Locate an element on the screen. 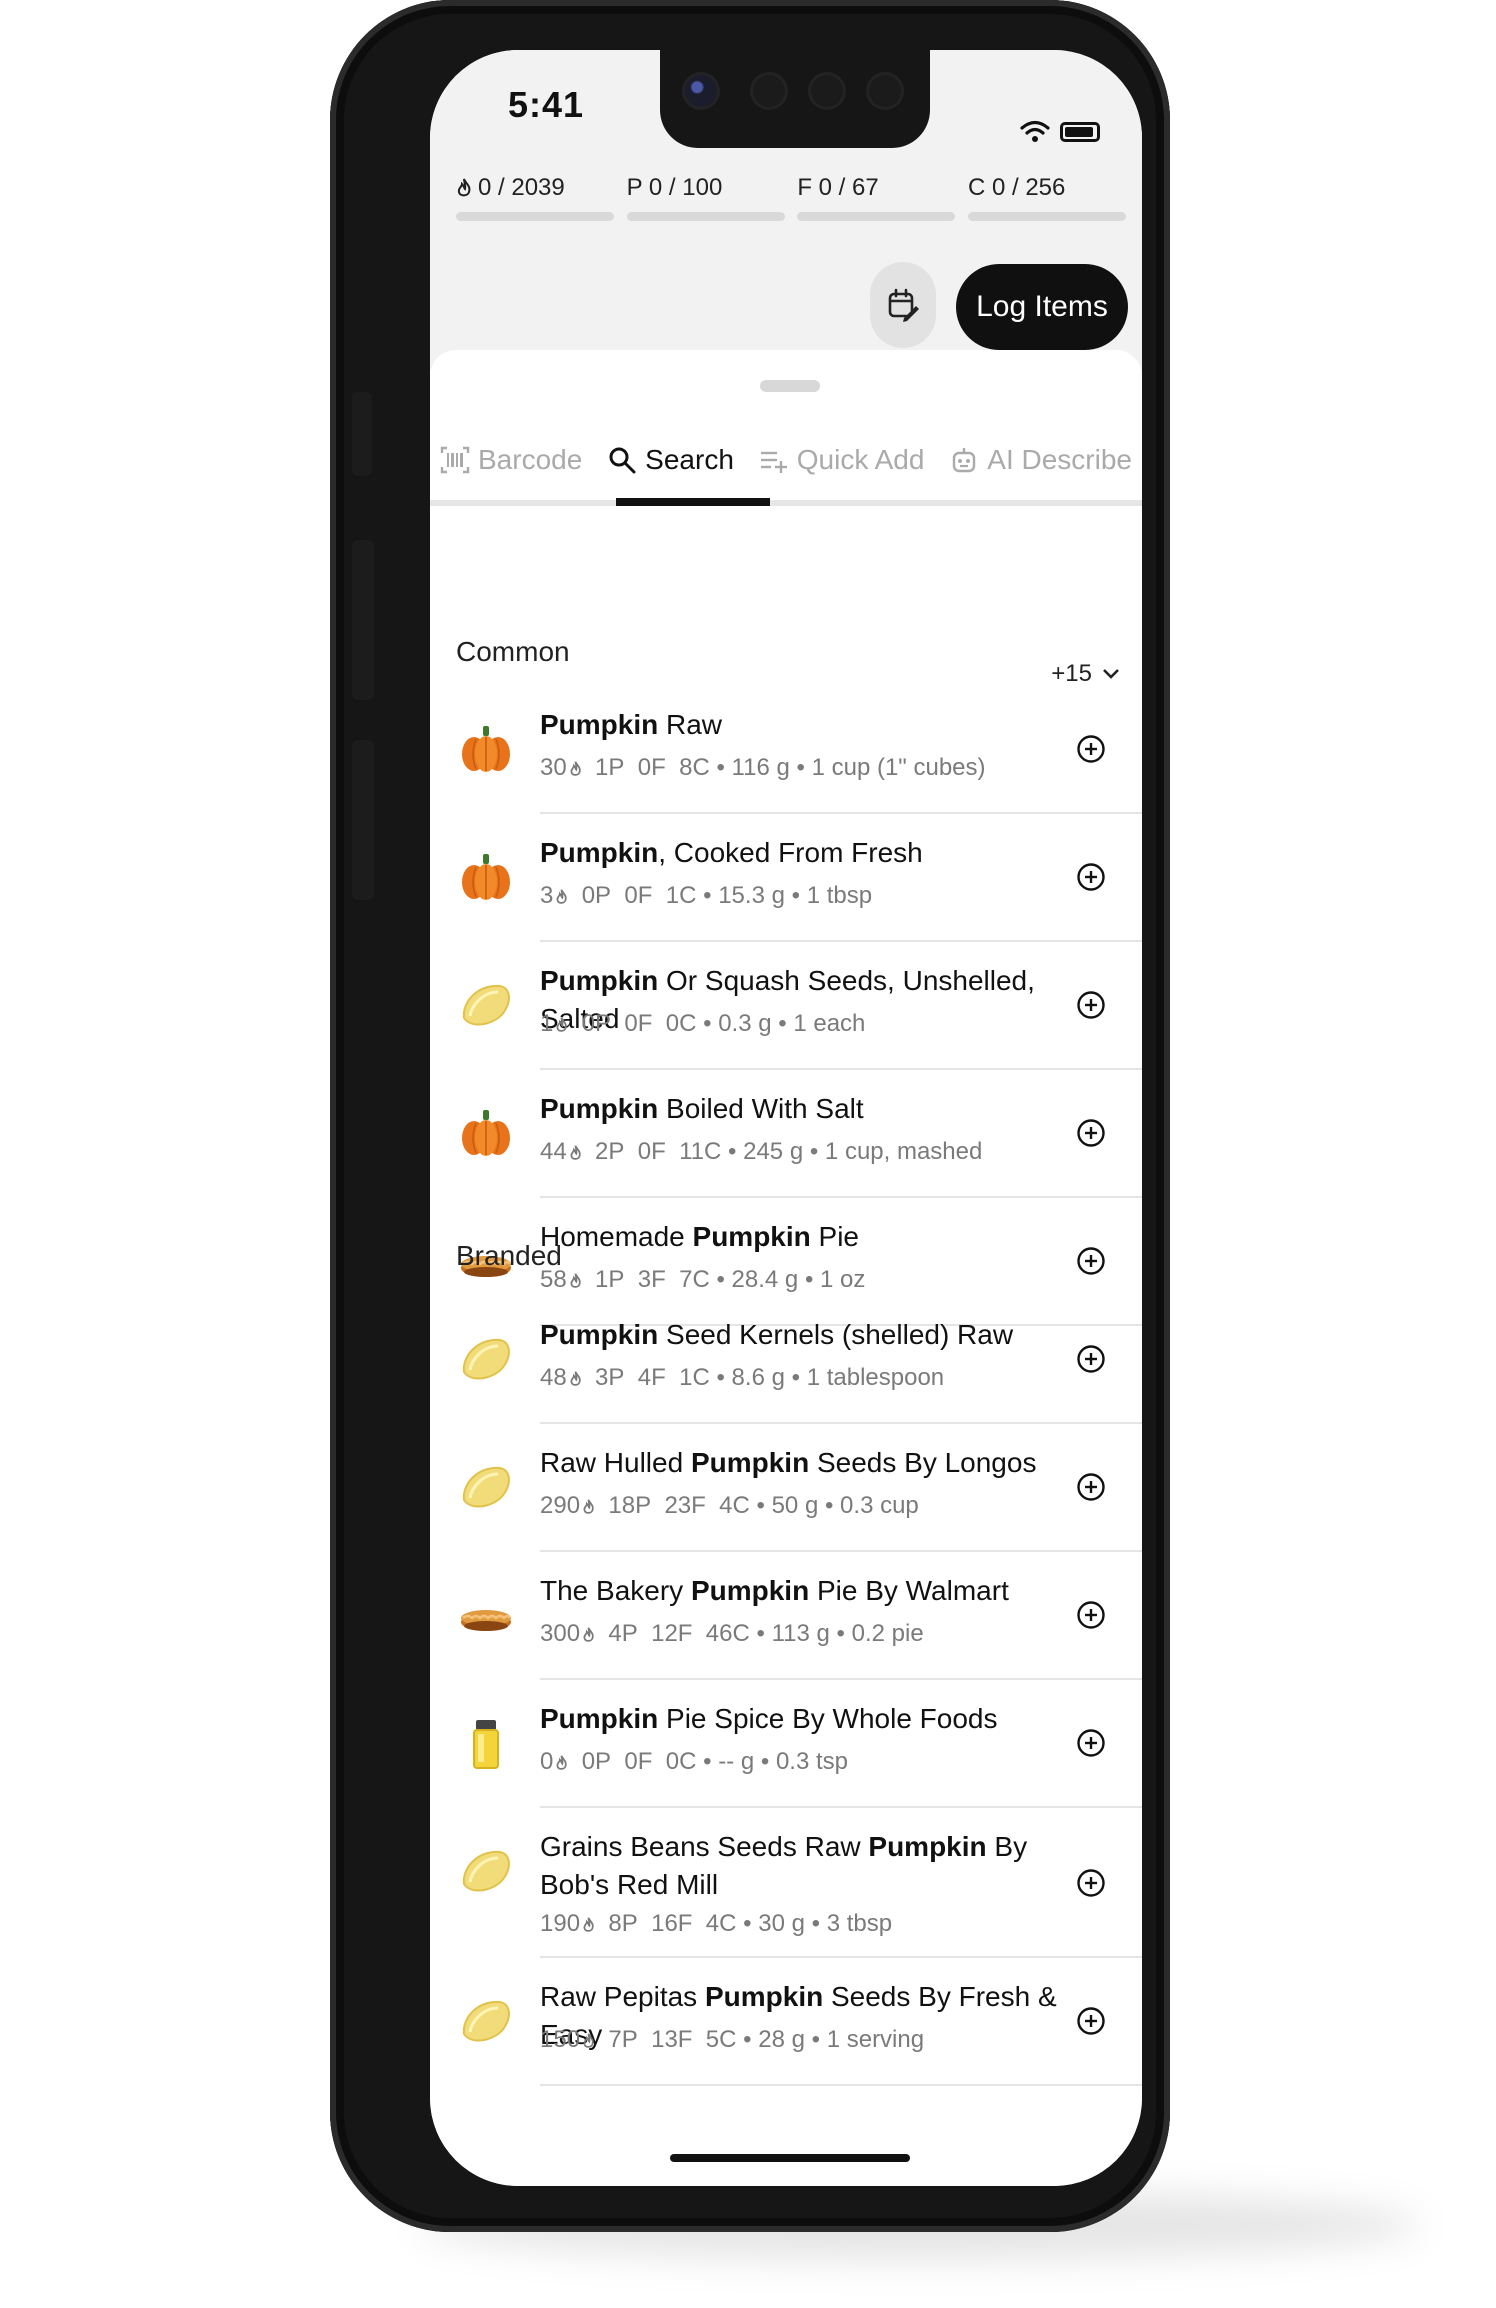 This screenshot has height=2308, width=1496. food-fat: 3F is located at coordinates (651, 1279).